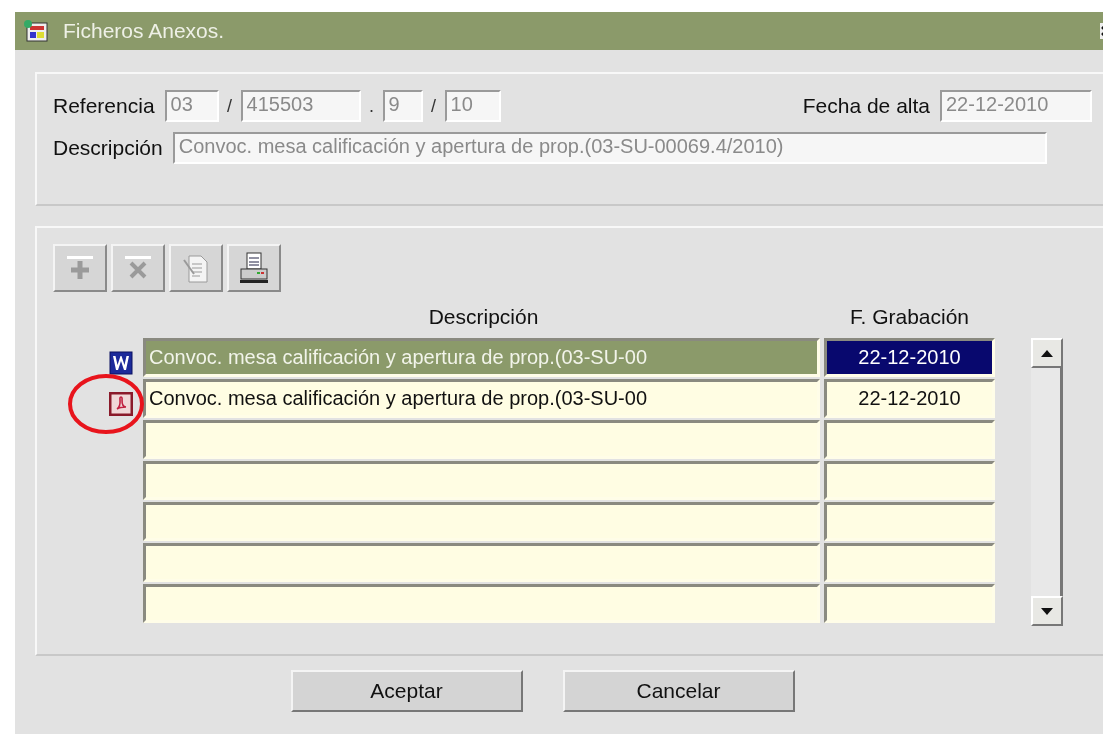  I want to click on printer-icon, so click(254, 268).